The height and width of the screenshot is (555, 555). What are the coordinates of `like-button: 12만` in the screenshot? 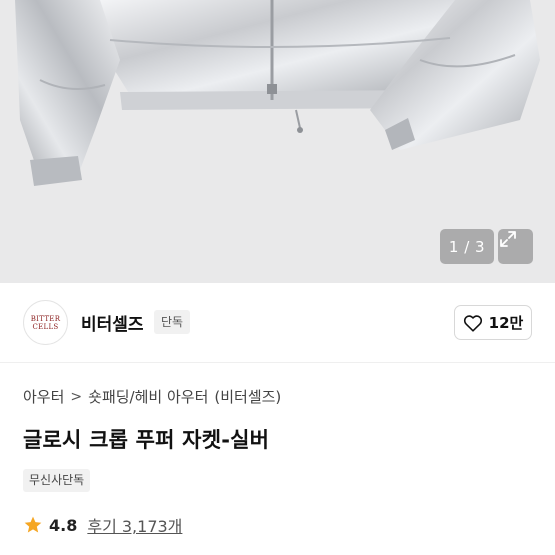 It's located at (493, 322).